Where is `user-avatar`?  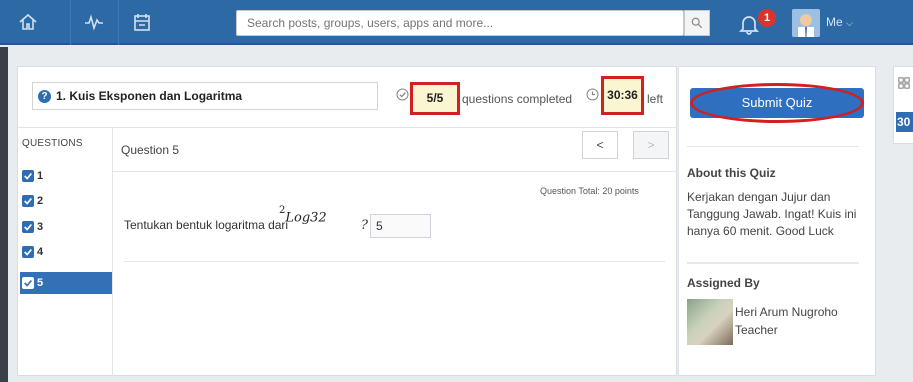 user-avatar is located at coordinates (806, 23).